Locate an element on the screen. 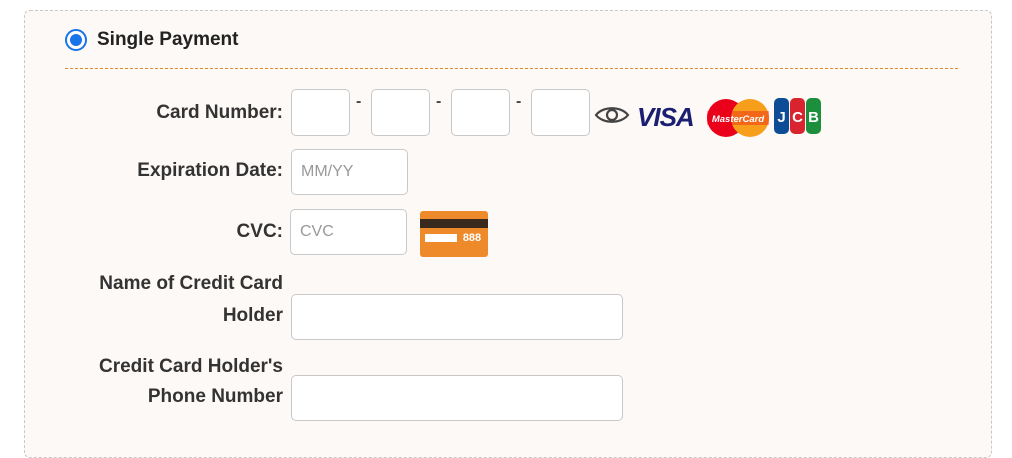  holder-phone-label-line2: Phone Number is located at coordinates (215, 396).